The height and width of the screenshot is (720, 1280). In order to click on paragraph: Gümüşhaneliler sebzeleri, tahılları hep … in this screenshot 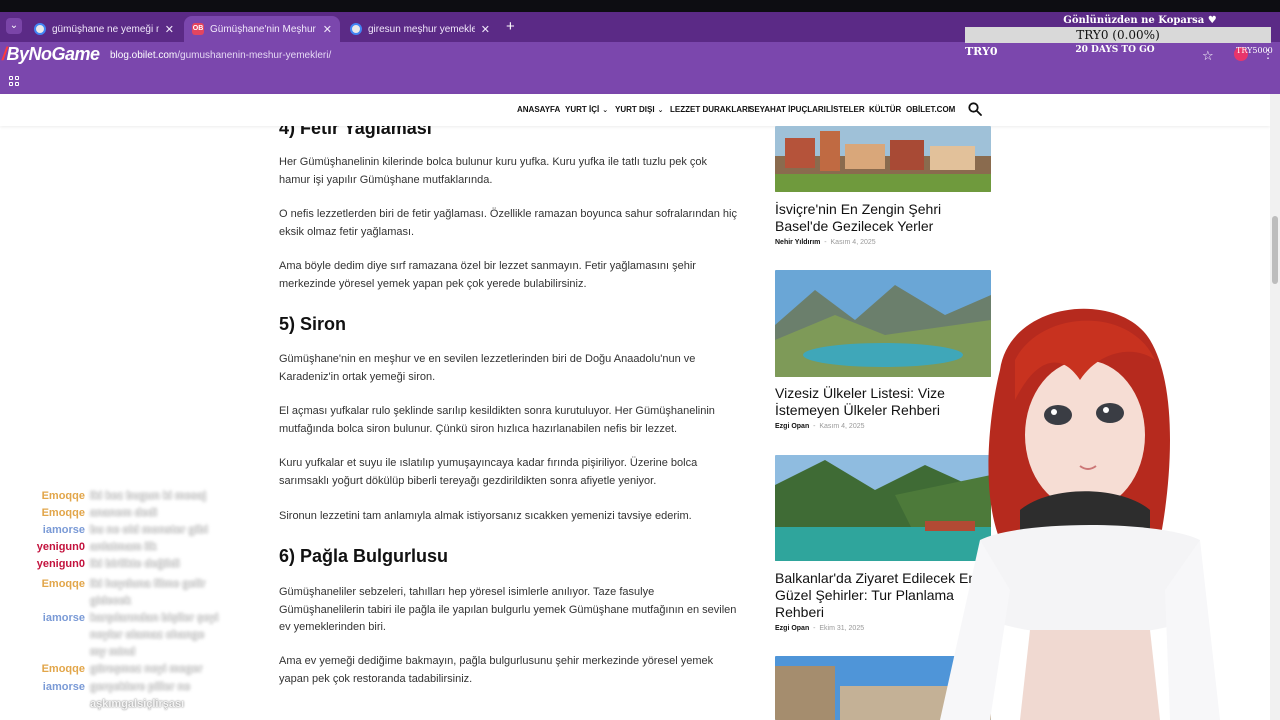, I will do `click(508, 609)`.